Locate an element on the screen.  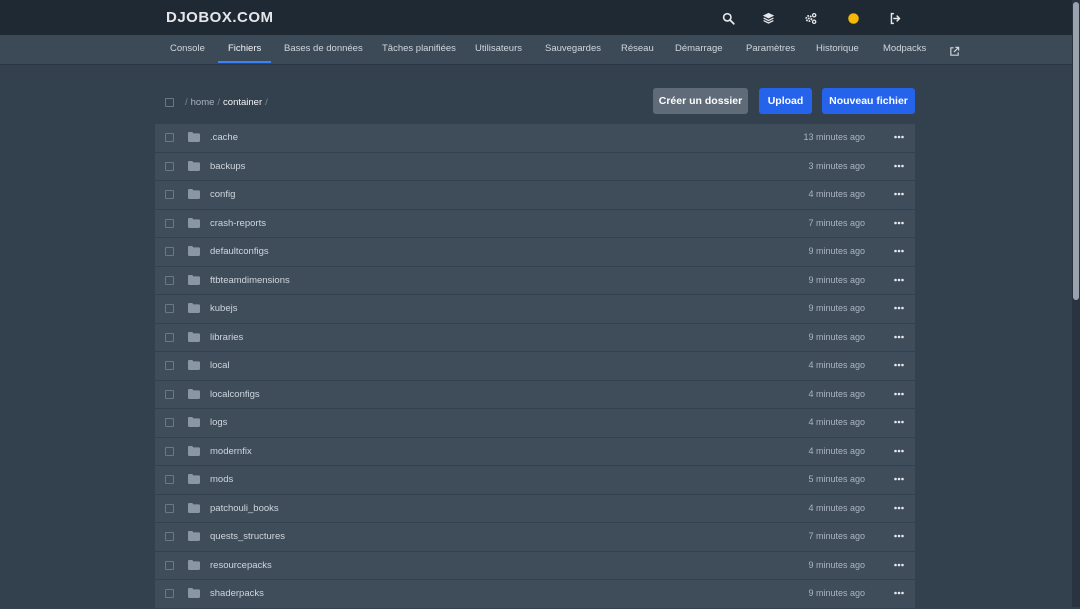
tab-reseau: Réseau is located at coordinates (637, 49).